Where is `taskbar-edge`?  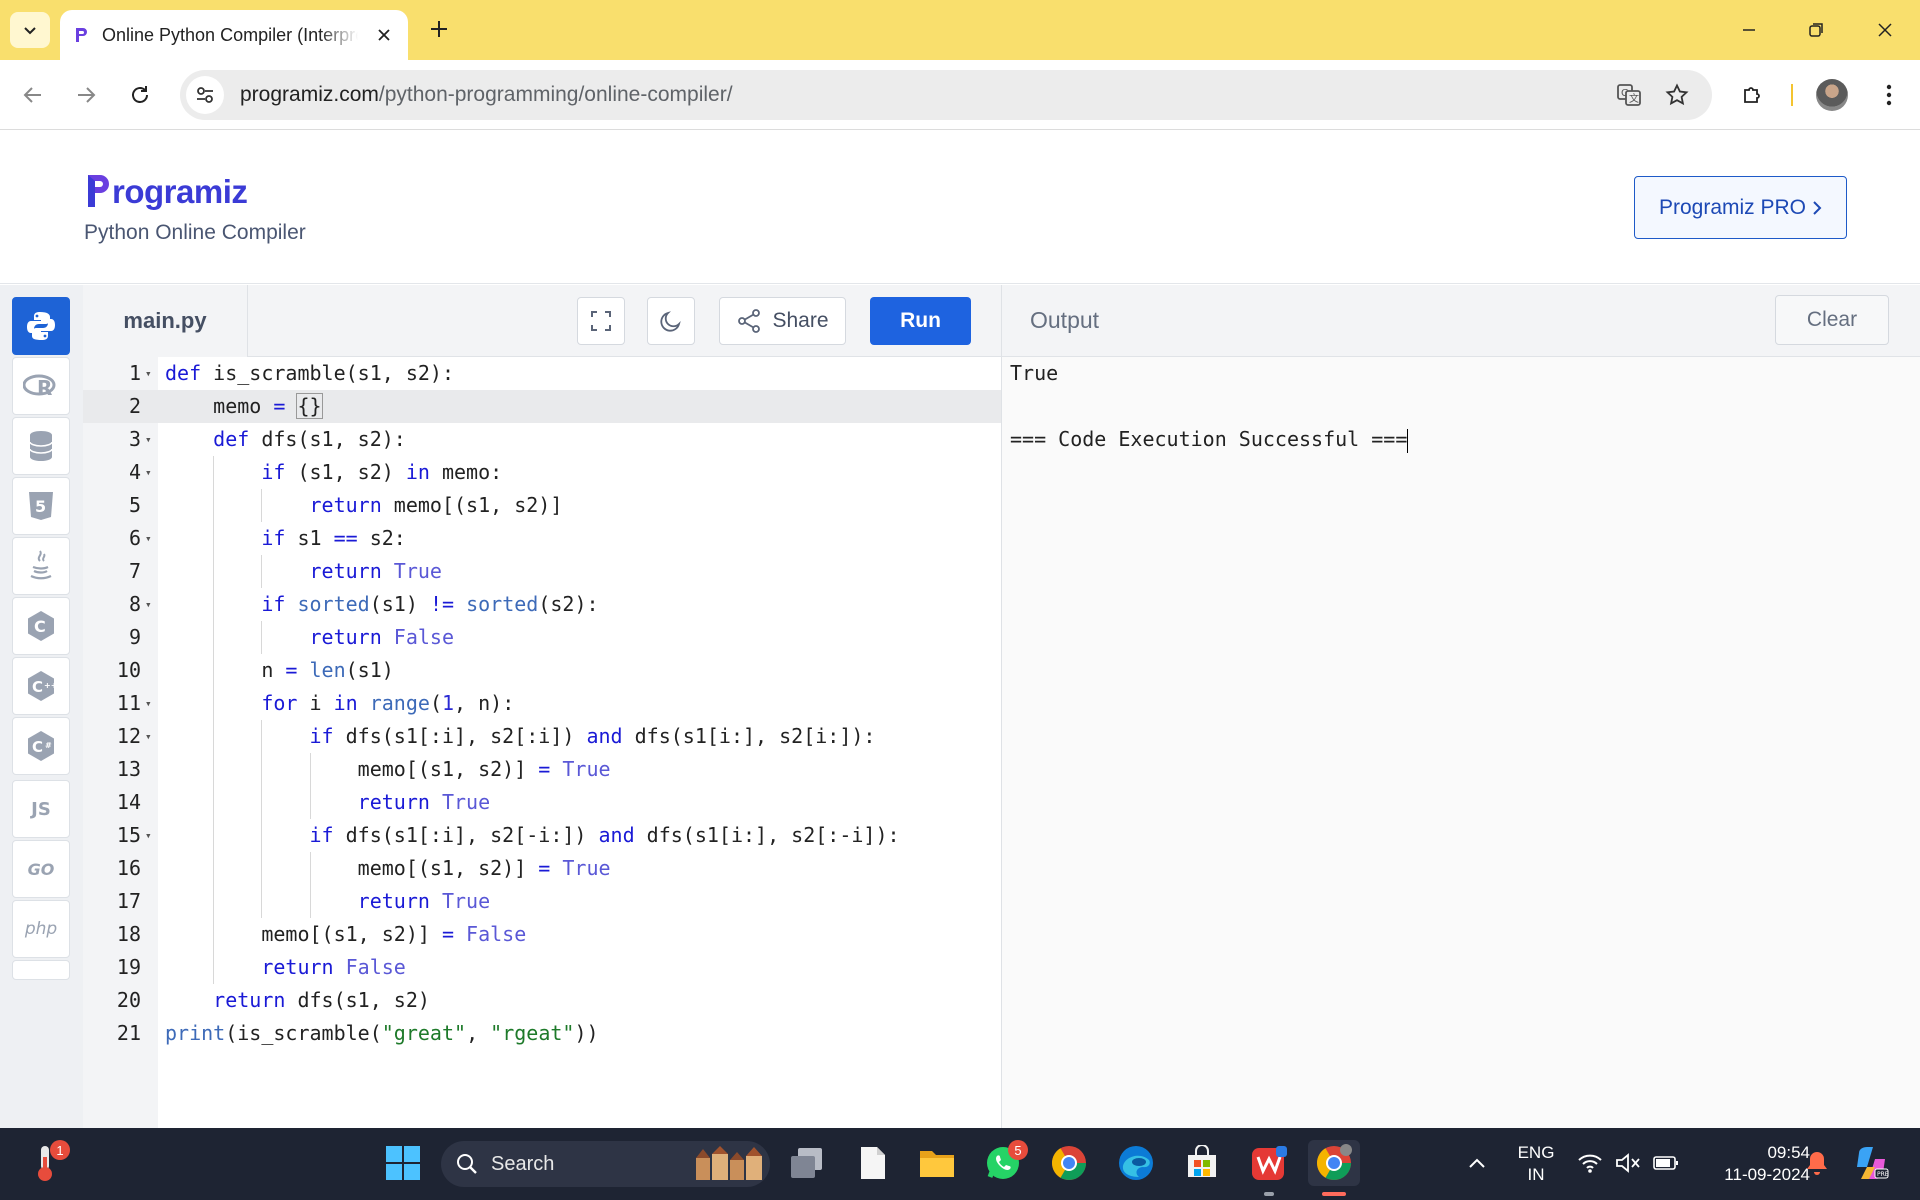
taskbar-edge is located at coordinates (1136, 1163).